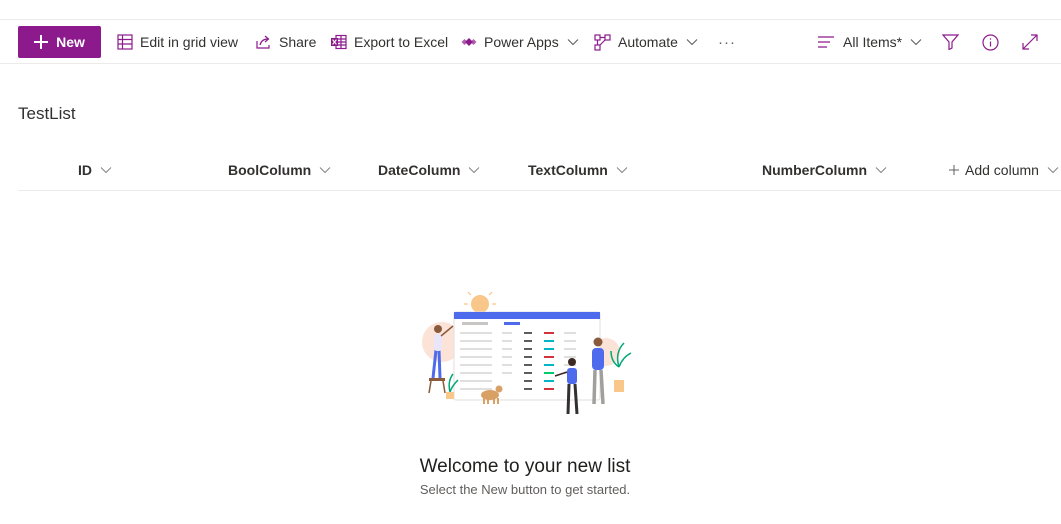 The image size is (1061, 524). I want to click on share-button: Share, so click(285, 42).